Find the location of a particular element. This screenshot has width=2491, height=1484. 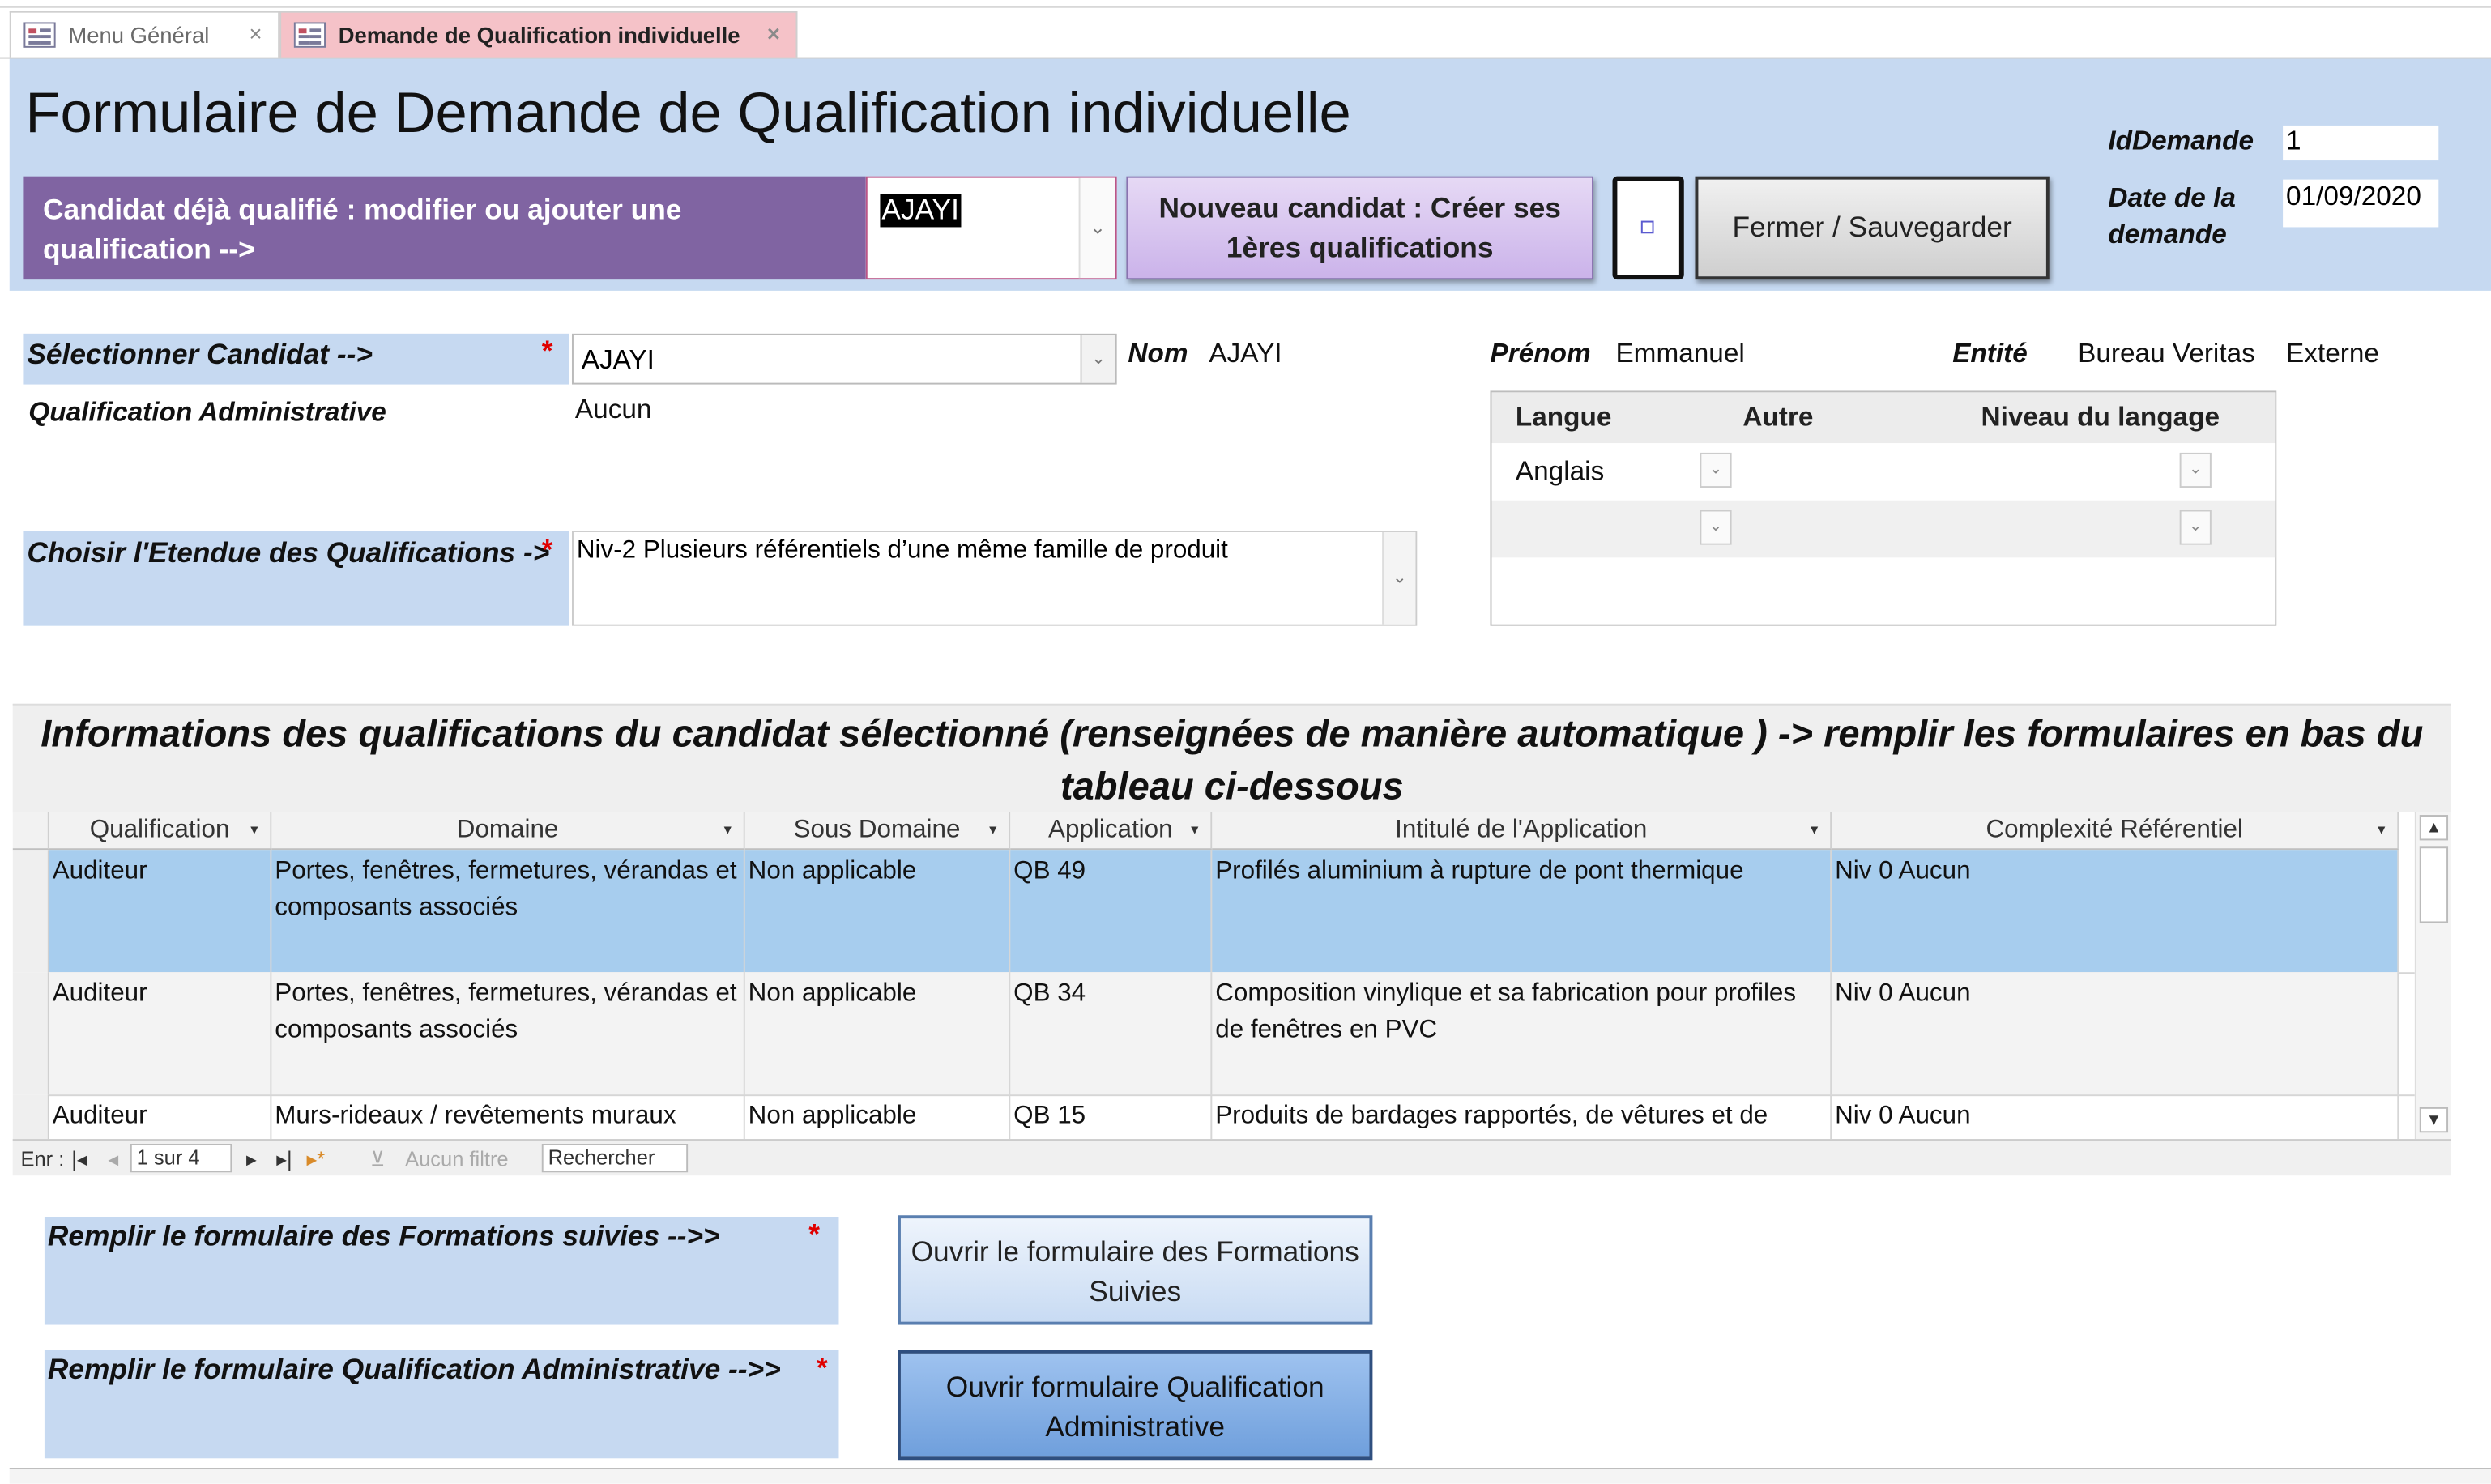

date-demande-label: Date de la demande is located at coordinates (2172, 215).